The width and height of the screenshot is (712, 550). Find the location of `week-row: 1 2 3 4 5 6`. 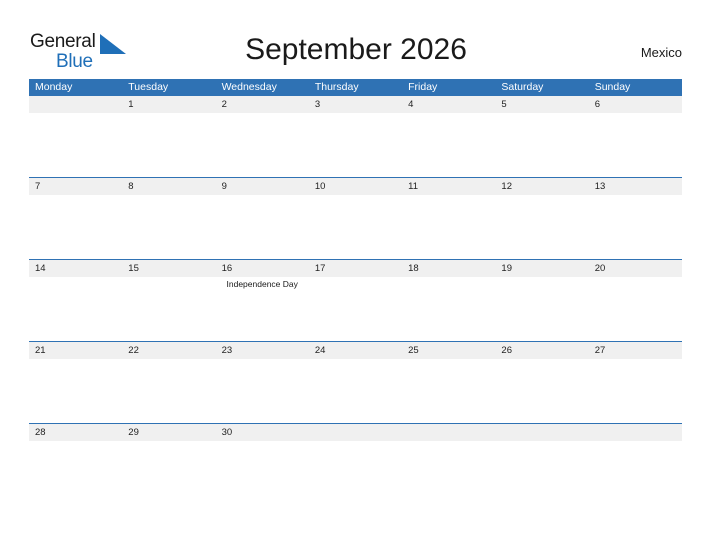

week-row: 1 2 3 4 5 6 is located at coordinates (355, 136).